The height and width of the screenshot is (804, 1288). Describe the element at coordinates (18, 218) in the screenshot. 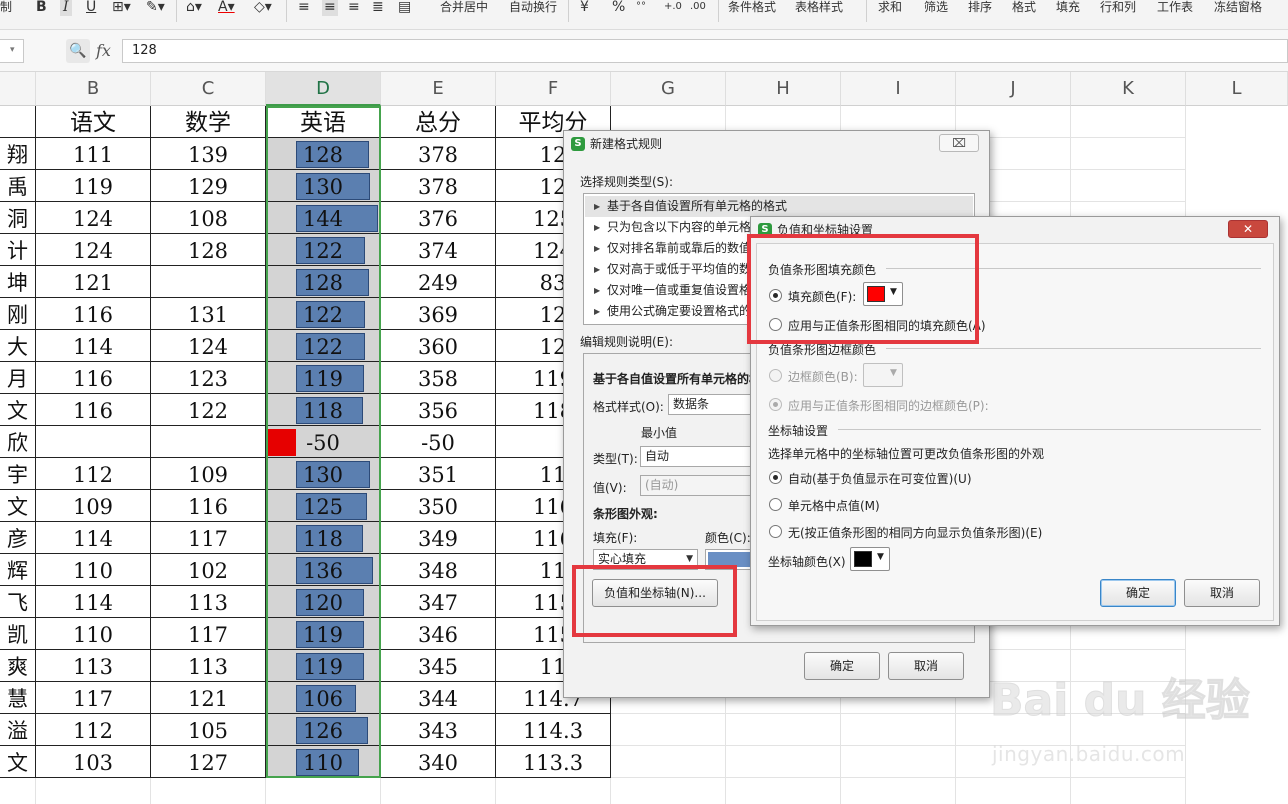

I see `name-cell: 洞` at that location.